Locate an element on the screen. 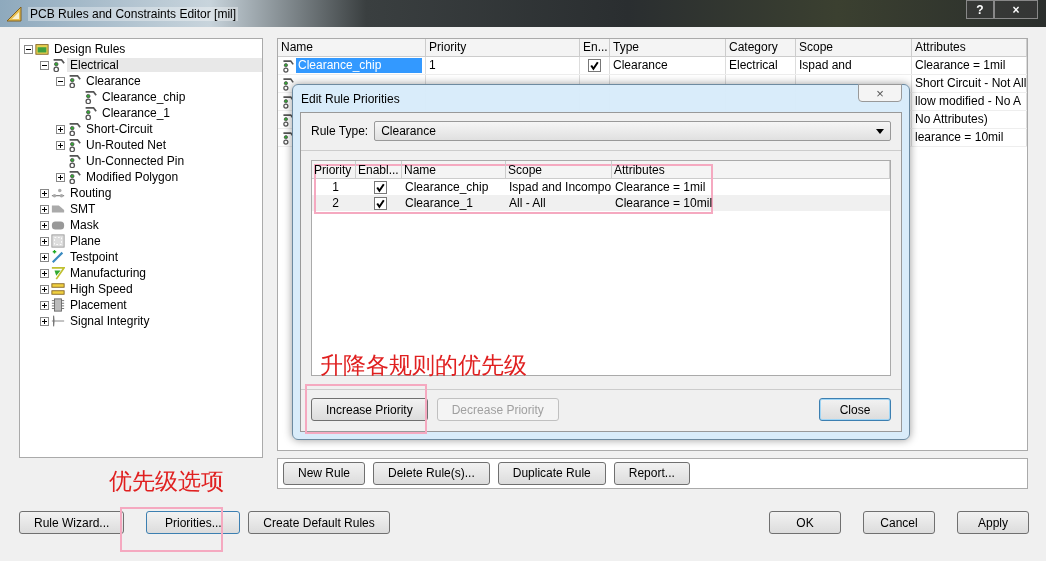 The width and height of the screenshot is (1046, 561). table-cell: learance = 10mil is located at coordinates (959, 137).